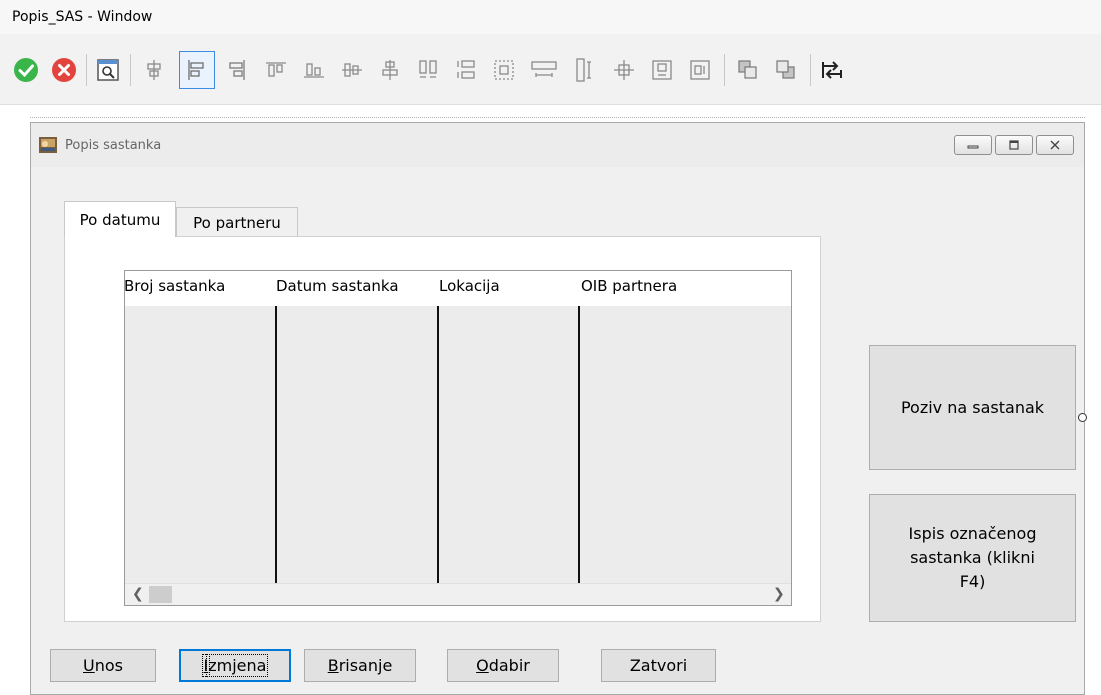 This screenshot has width=1101, height=695. What do you see at coordinates (832, 70) in the screenshot?
I see `tab-order-icon` at bounding box center [832, 70].